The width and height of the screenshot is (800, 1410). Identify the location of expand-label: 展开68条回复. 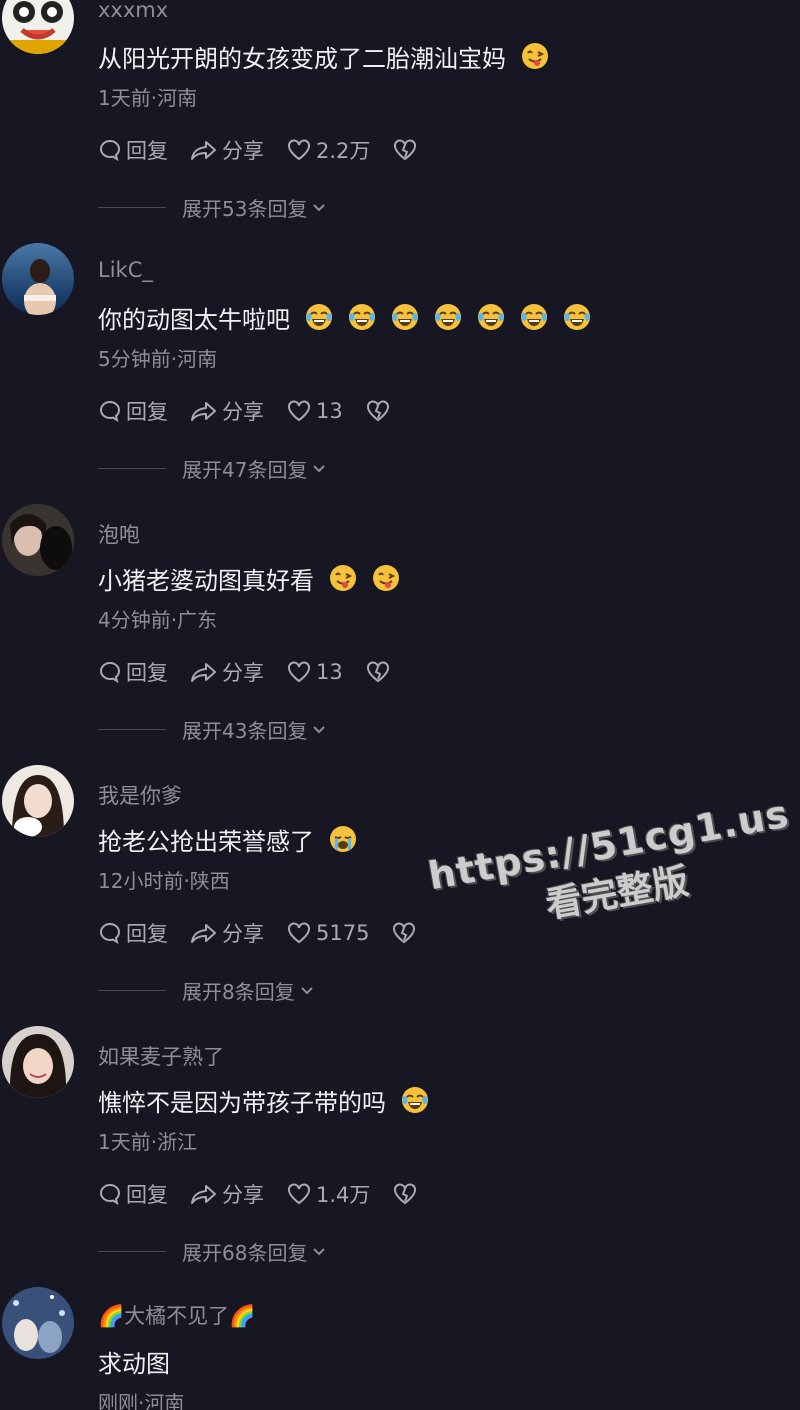
(245, 1252).